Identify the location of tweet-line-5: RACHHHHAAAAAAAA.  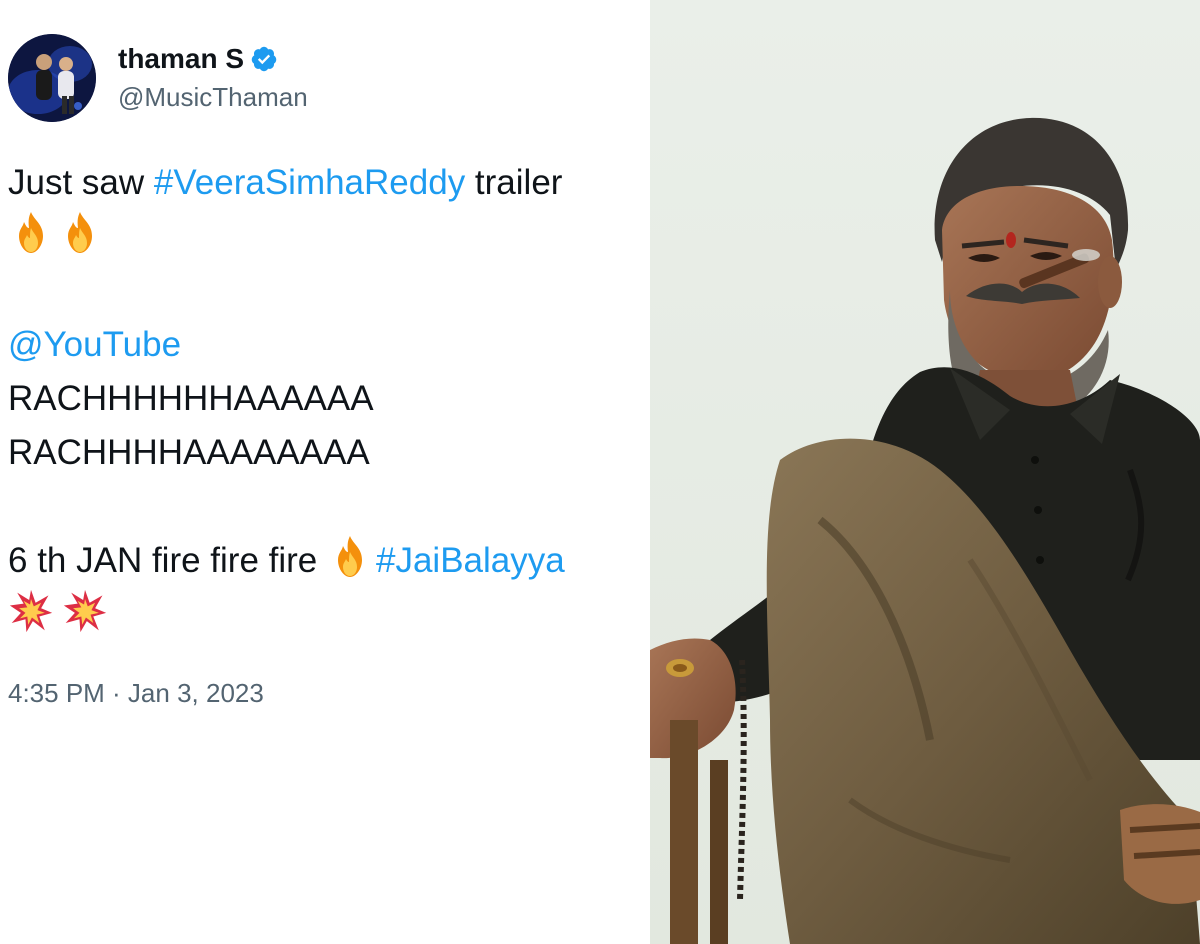
(189, 452).